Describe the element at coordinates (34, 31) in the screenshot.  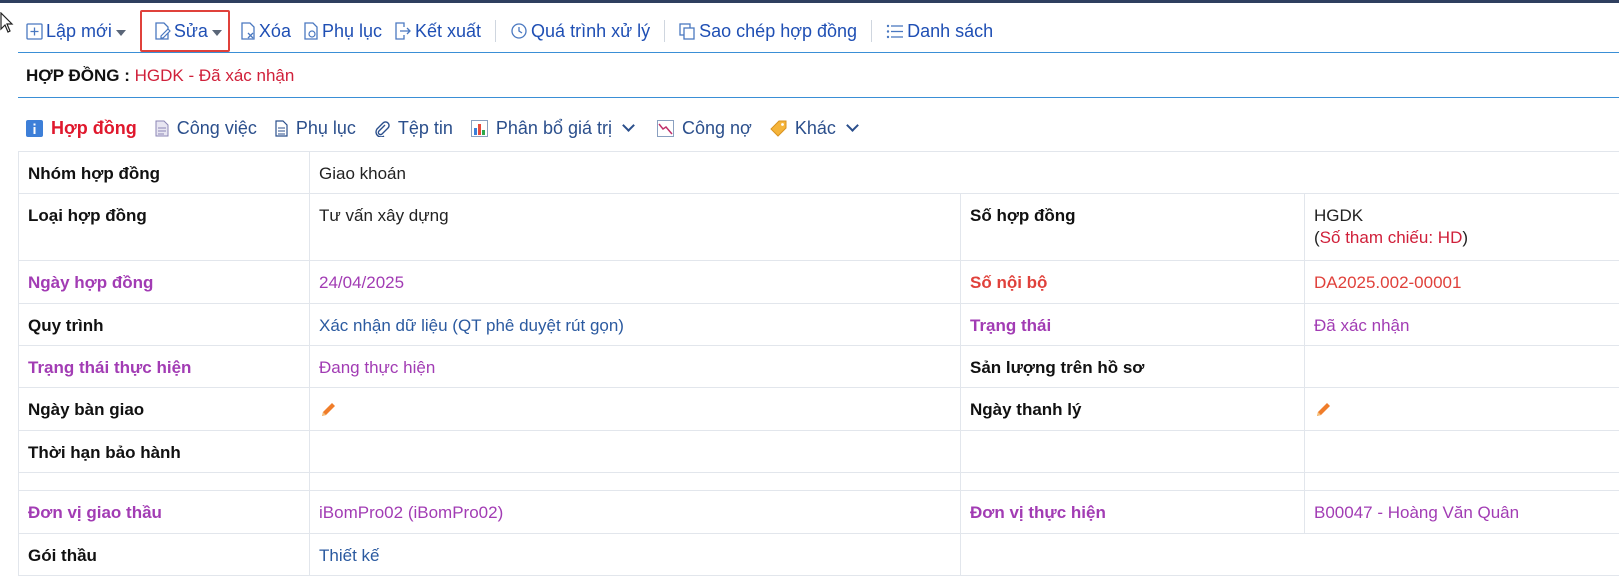
I see `plus-square-icon` at that location.